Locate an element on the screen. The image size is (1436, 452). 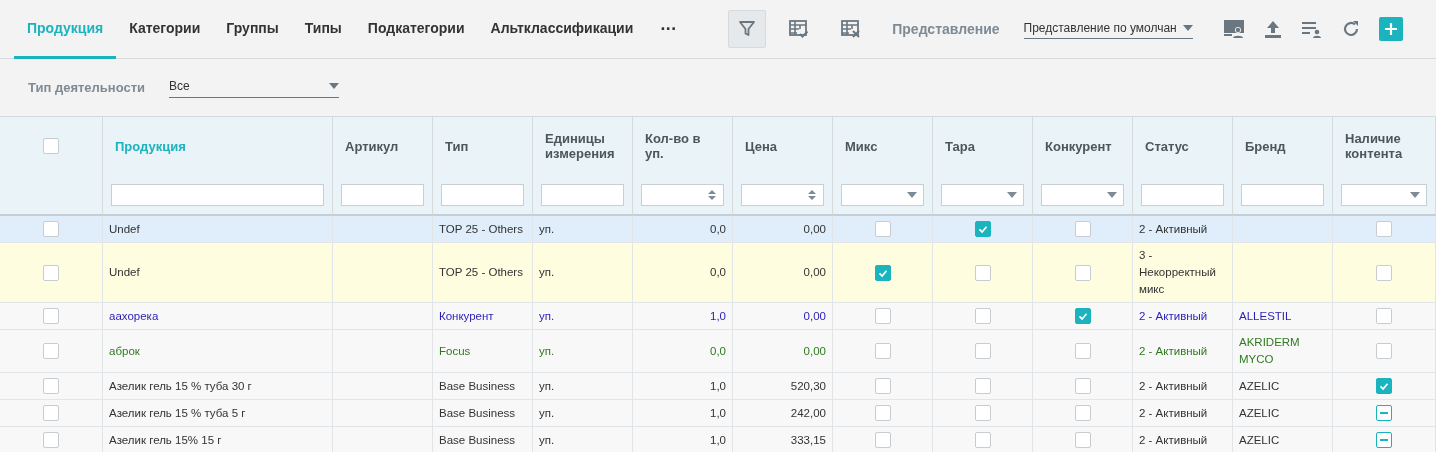
table-cell-text: TOP 25 - Others is located at coordinates (481, 272).